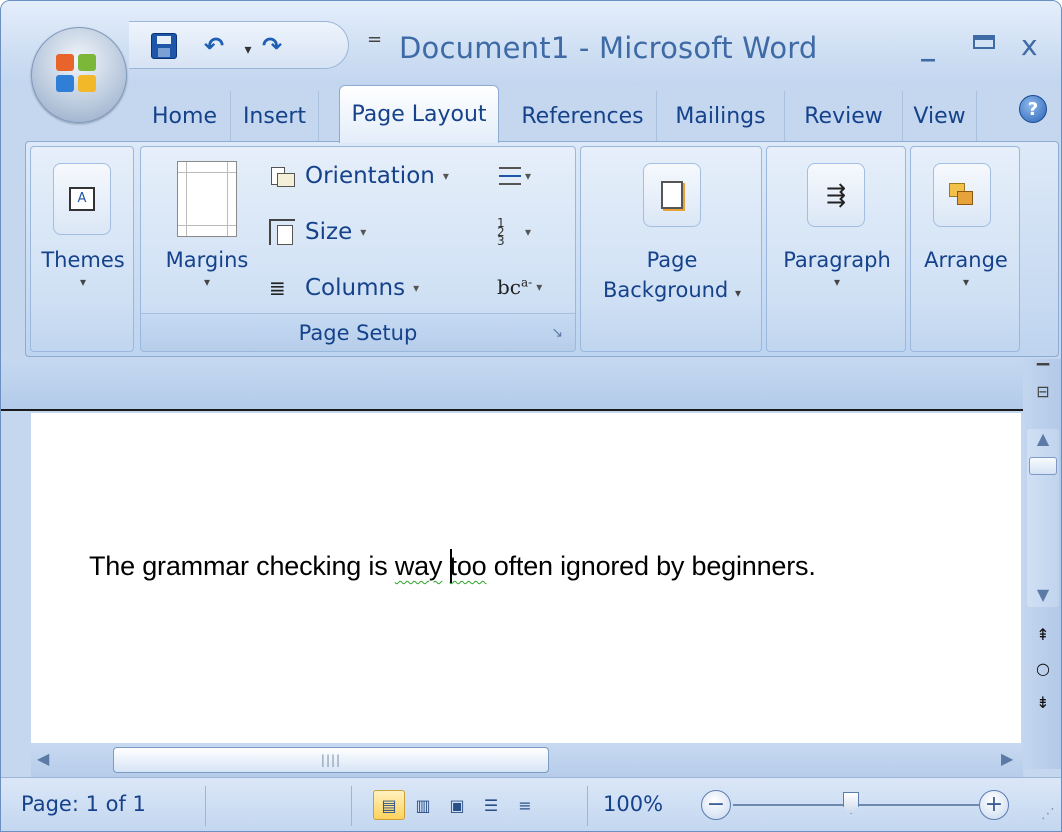 Image resolution: width=1062 pixels, height=832 pixels. Describe the element at coordinates (514, 232) in the screenshot. I see `line-numbers-button: 123 ▾` at that location.